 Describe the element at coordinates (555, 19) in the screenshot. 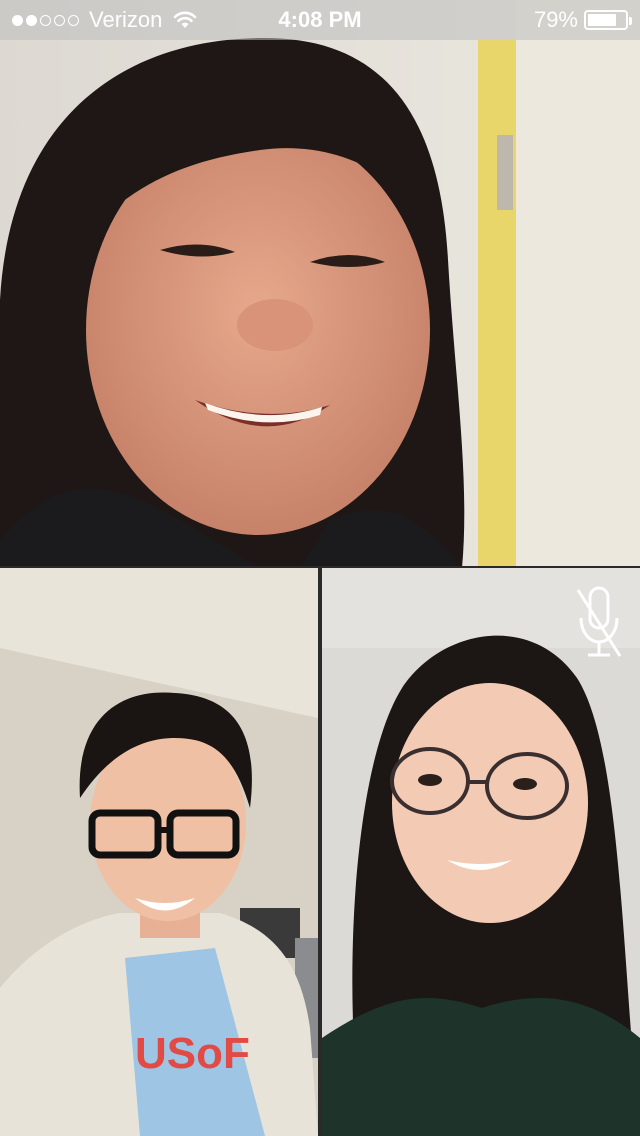

I see `battery-percent: 79%` at that location.